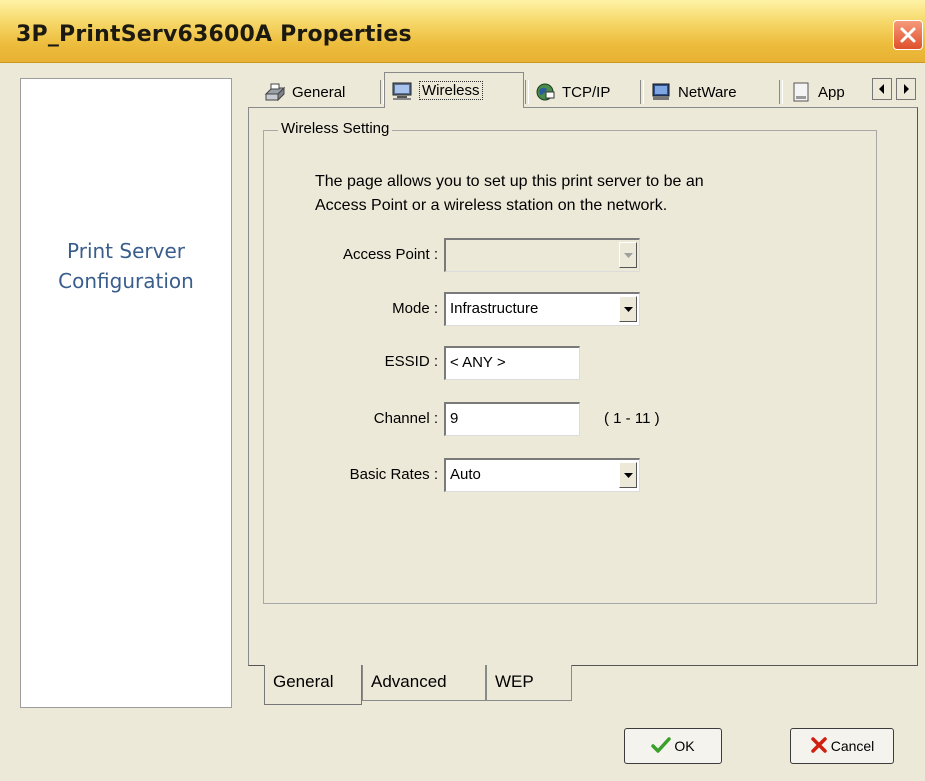 Image resolution: width=925 pixels, height=781 pixels. I want to click on cancel-x-icon, so click(819, 746).